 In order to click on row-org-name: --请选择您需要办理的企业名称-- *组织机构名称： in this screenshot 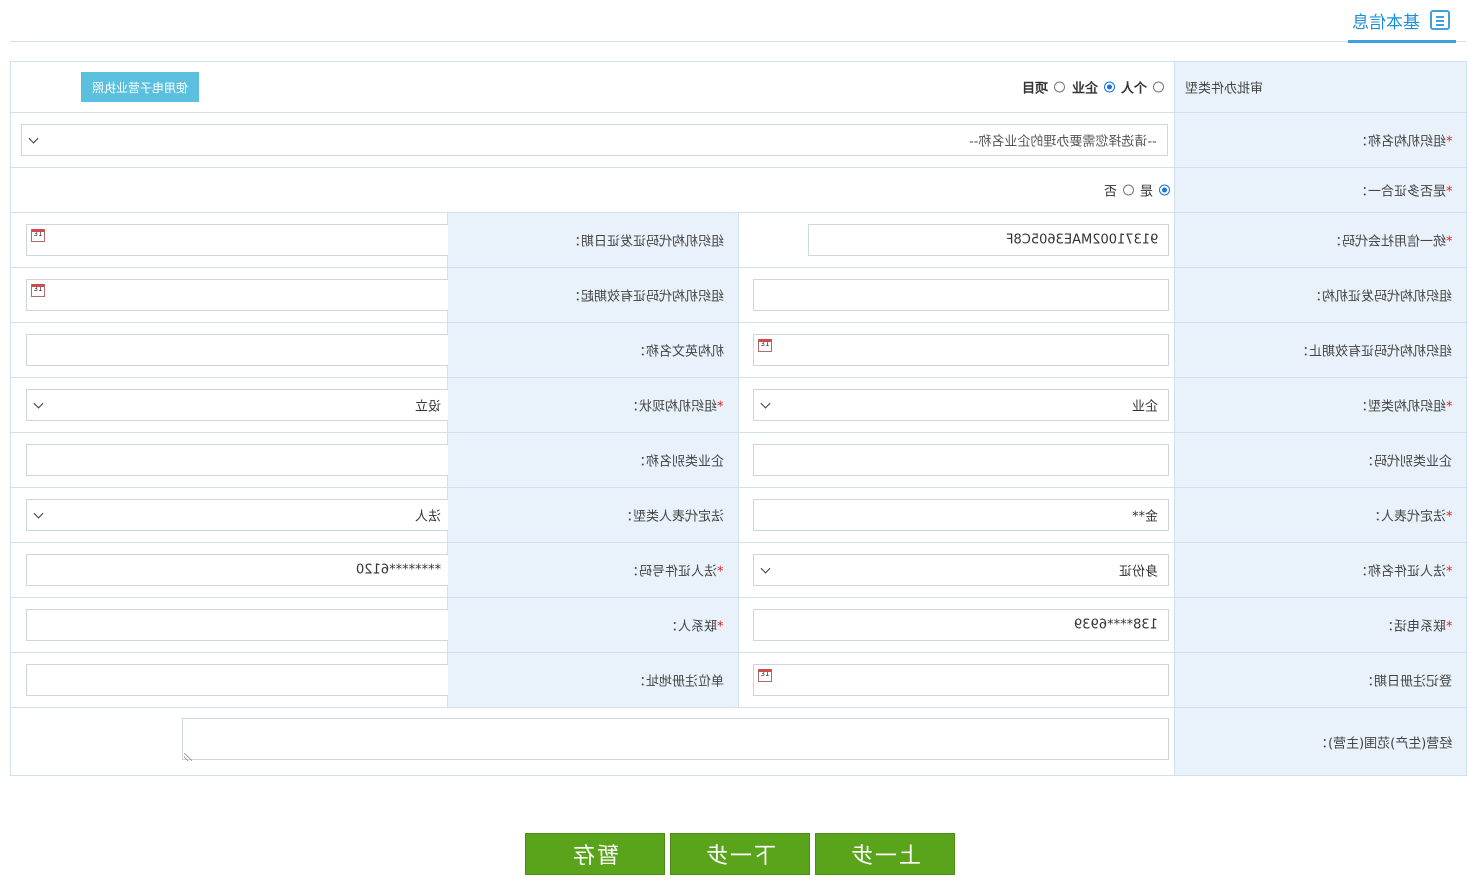, I will do `click(738, 140)`.